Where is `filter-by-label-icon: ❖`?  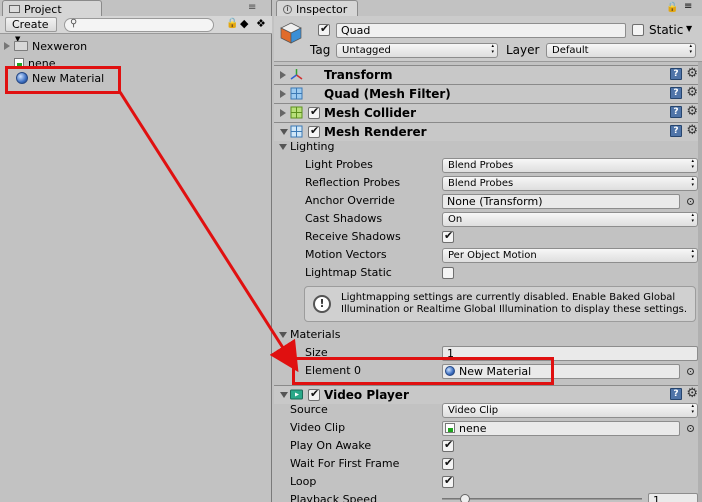 filter-by-label-icon: ❖ is located at coordinates (261, 23).